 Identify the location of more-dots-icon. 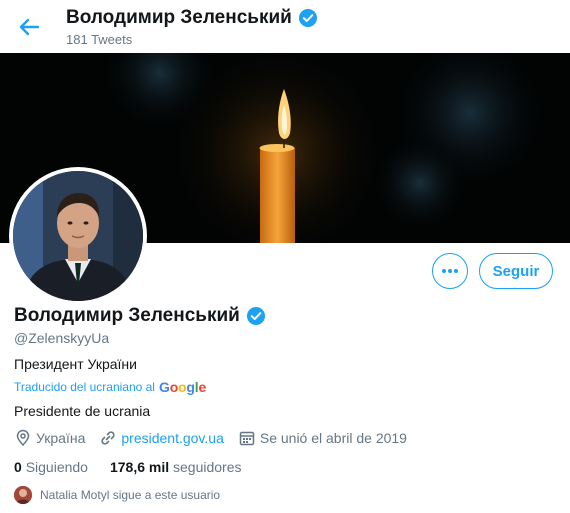
(450, 271).